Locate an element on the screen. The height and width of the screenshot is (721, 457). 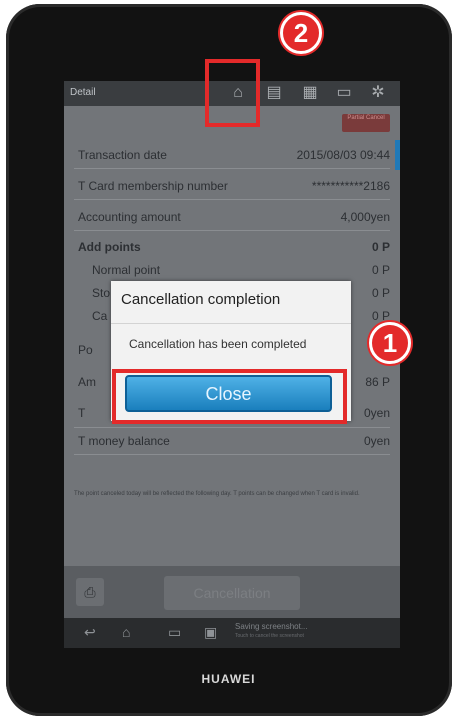
cancellation-button: Cancellation is located at coordinates (232, 593).